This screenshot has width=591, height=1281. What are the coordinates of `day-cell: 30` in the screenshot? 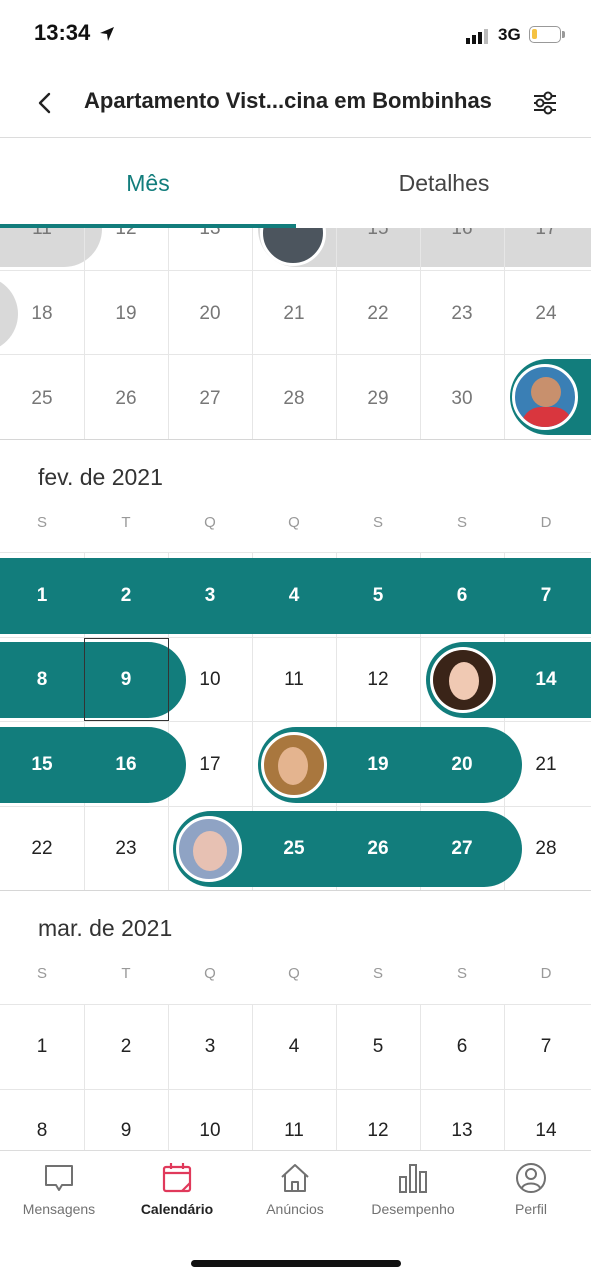 It's located at (462, 399).